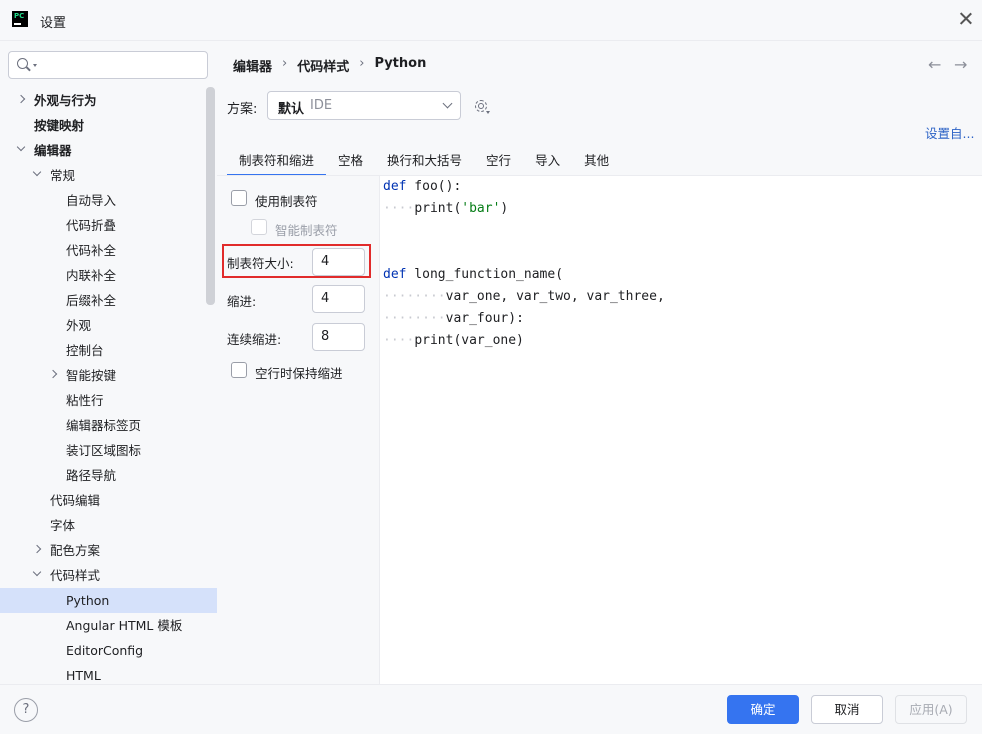  I want to click on sidebar-tree-item-label: 代码样式, so click(75, 575).